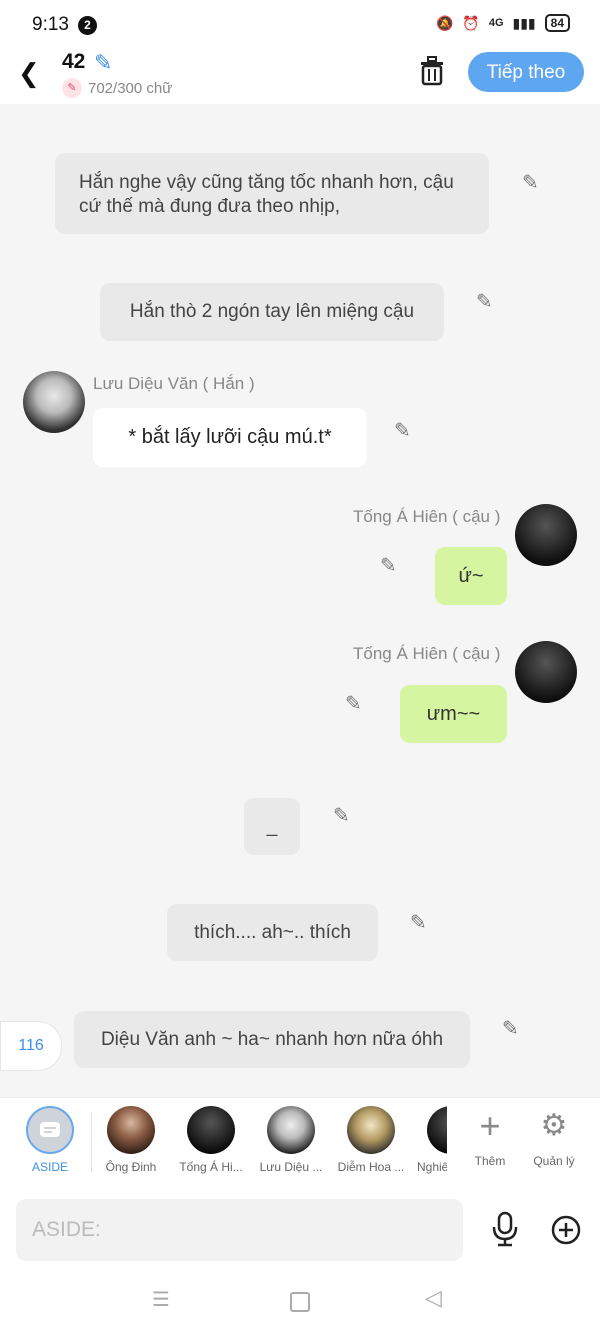 This screenshot has width=600, height=1333. What do you see at coordinates (31, 1046) in the screenshot?
I see `message-count-badge: 116` at bounding box center [31, 1046].